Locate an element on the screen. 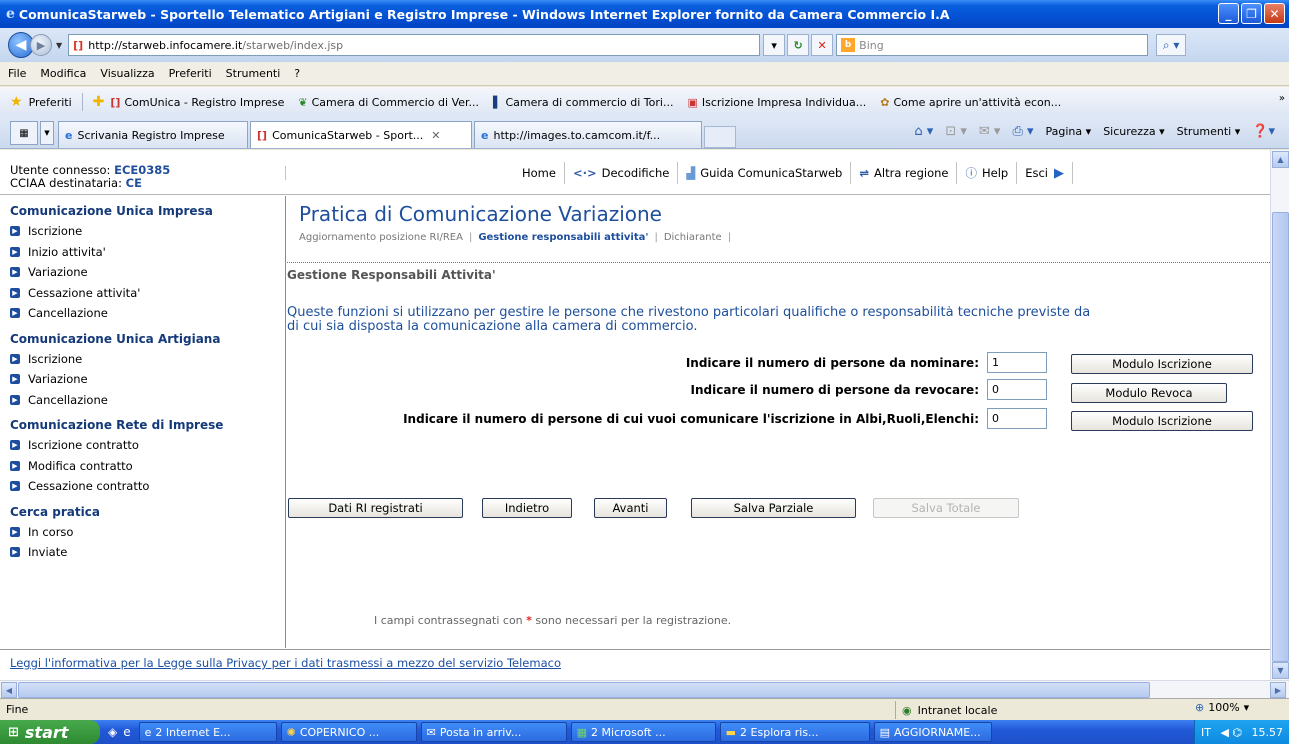  nav-guida: ▟ Guida ComunicaStarweb is located at coordinates (764, 173).